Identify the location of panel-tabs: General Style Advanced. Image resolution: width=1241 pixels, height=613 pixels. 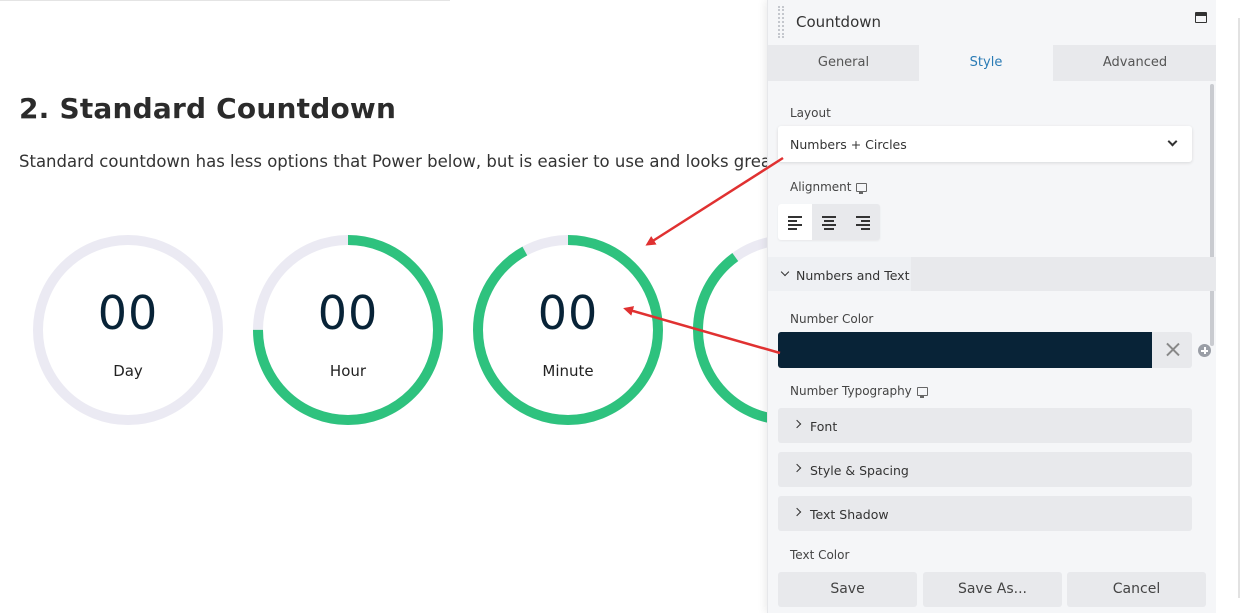
(992, 63).